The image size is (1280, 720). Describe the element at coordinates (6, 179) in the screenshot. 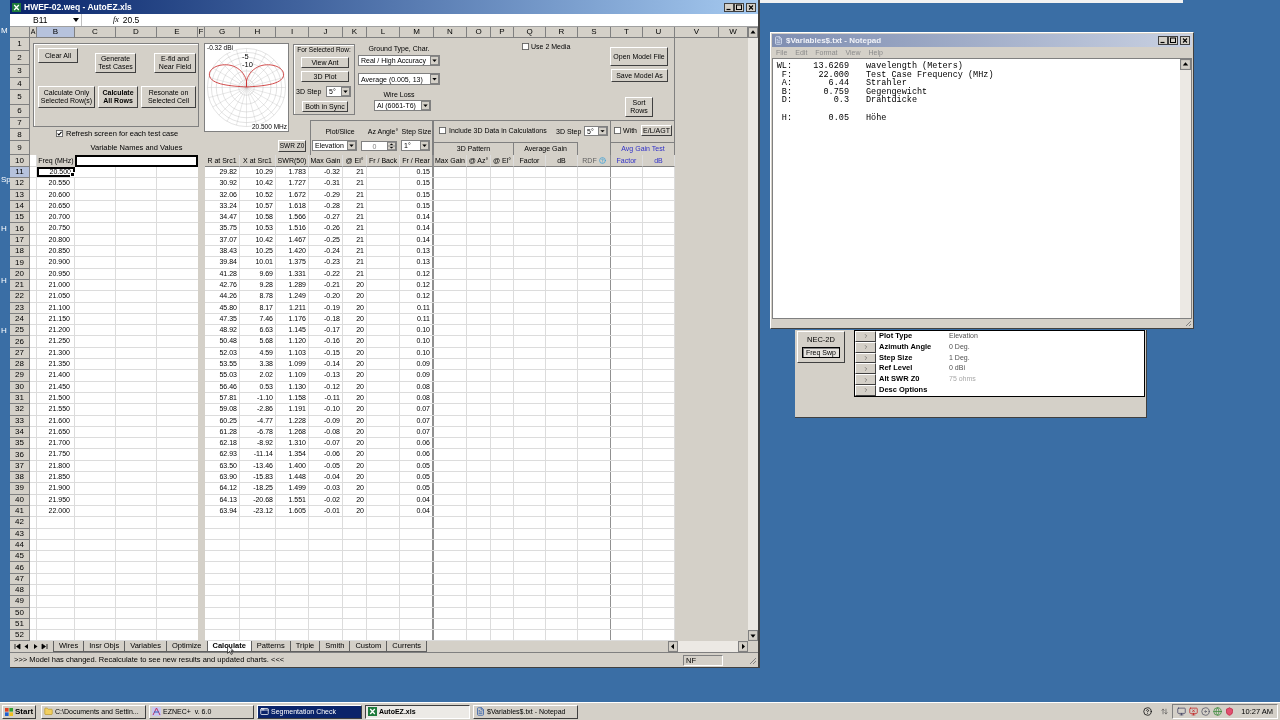

I see `desktop-icon-label: Sp` at that location.